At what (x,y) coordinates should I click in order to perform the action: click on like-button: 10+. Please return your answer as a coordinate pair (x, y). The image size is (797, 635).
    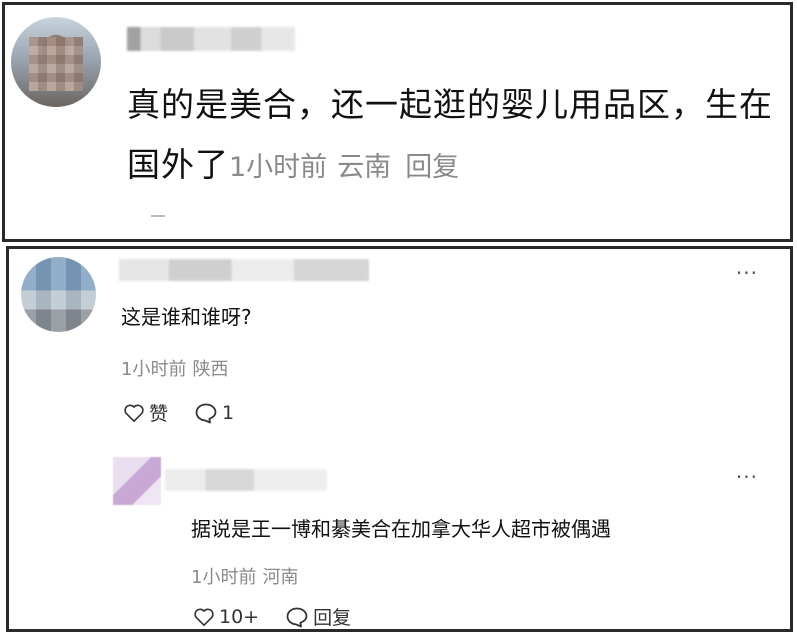
    Looking at the image, I should click on (226, 617).